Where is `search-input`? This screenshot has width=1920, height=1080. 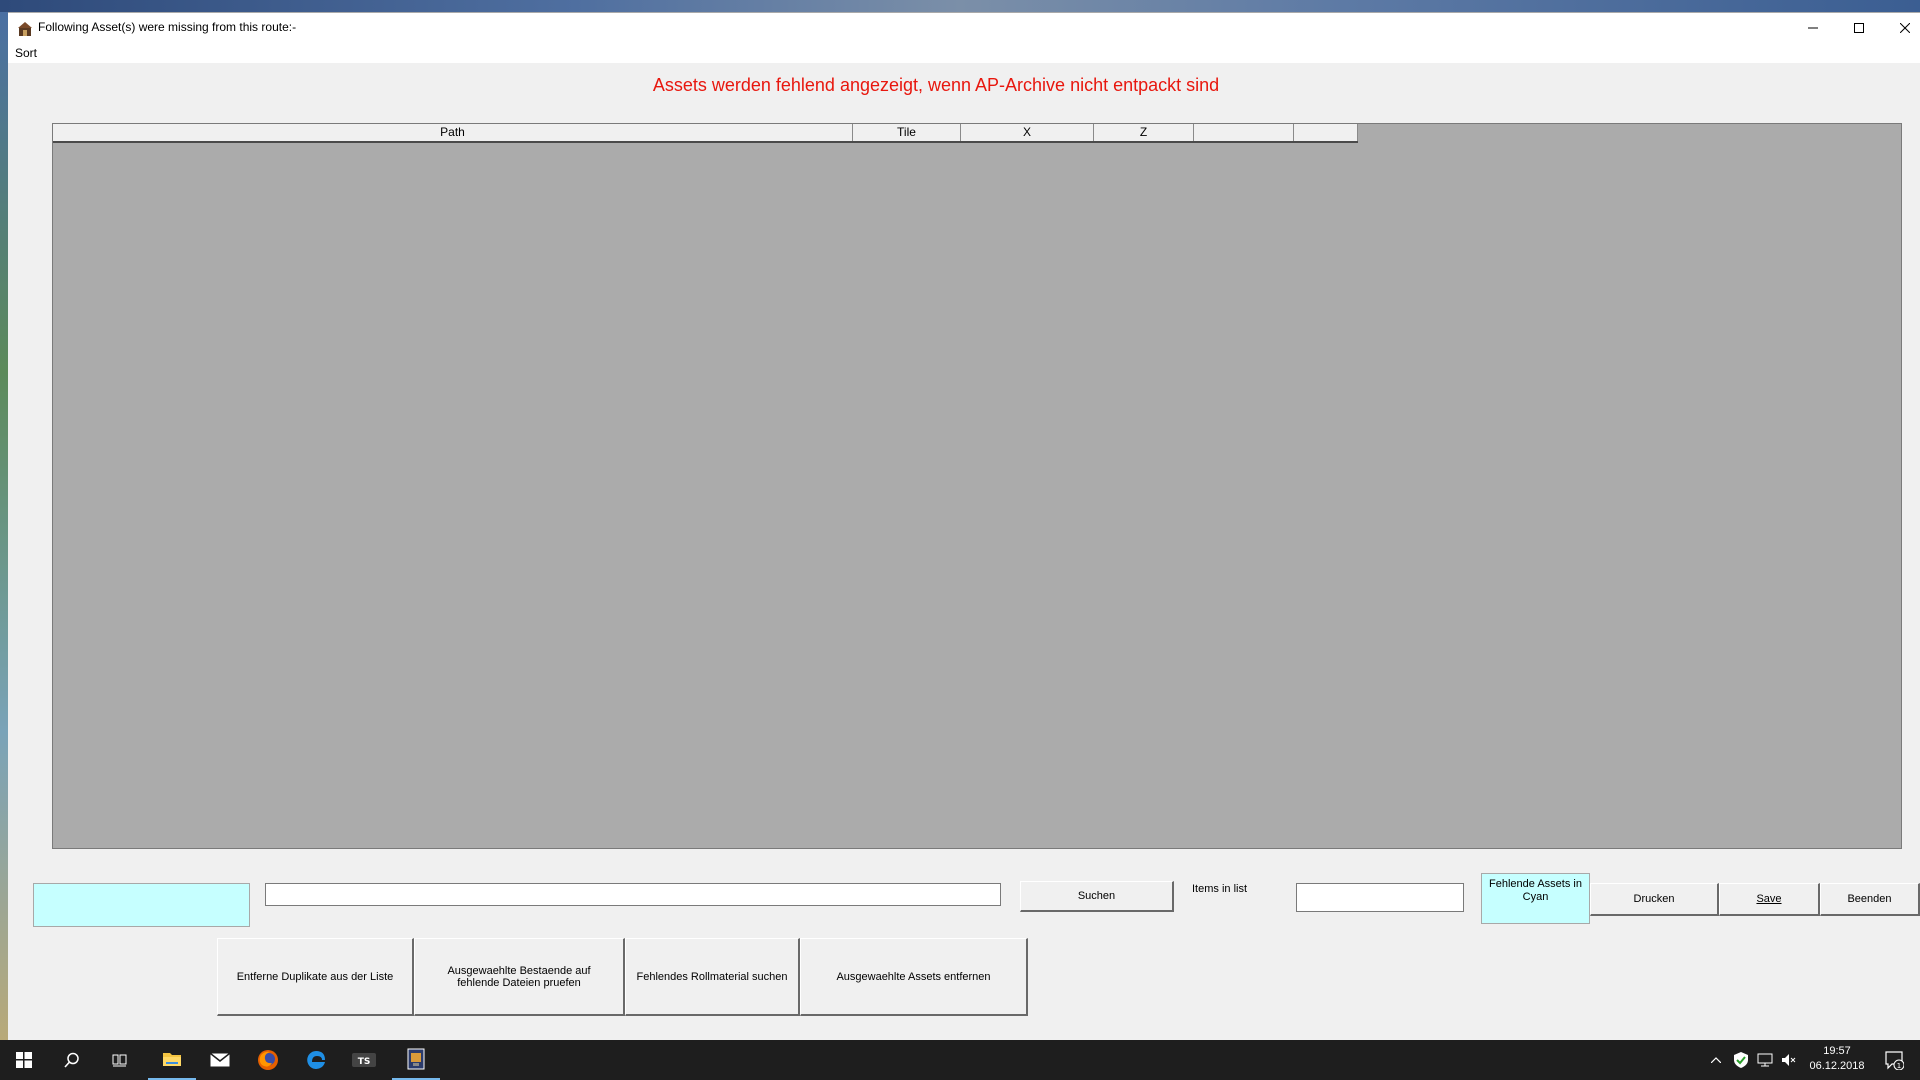 search-input is located at coordinates (633, 894).